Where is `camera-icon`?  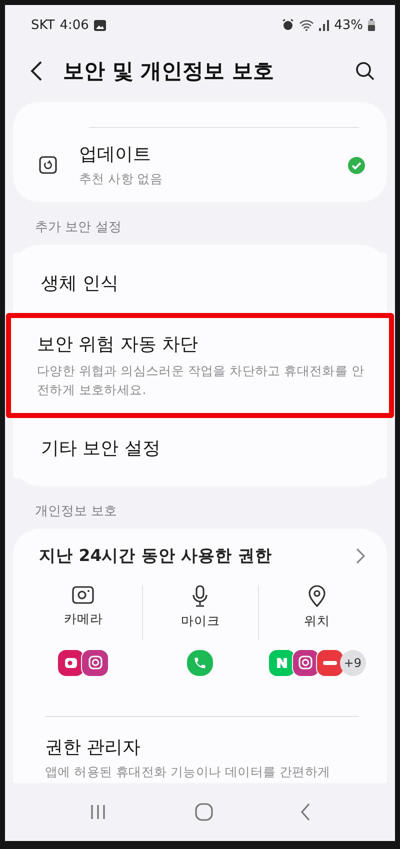 camera-icon is located at coordinates (83, 594).